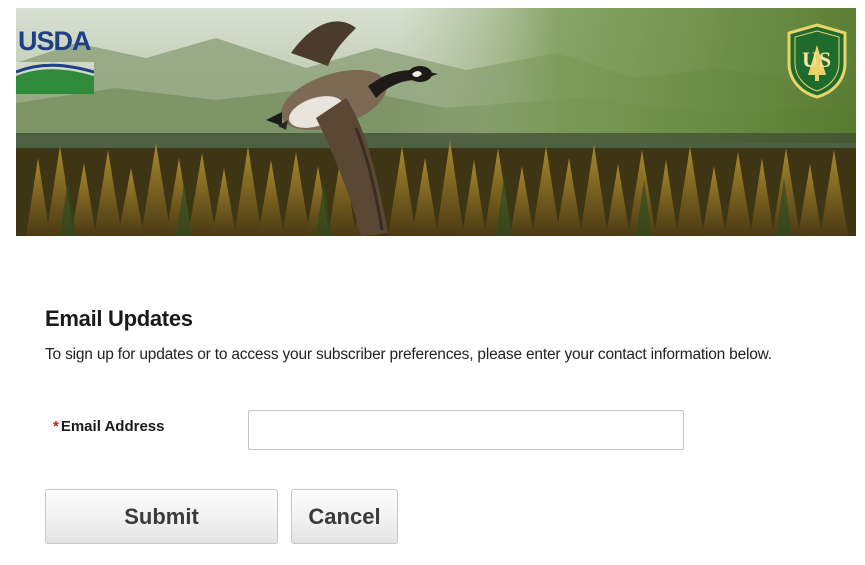  Describe the element at coordinates (119, 318) in the screenshot. I see `page-title: Email Updates` at that location.